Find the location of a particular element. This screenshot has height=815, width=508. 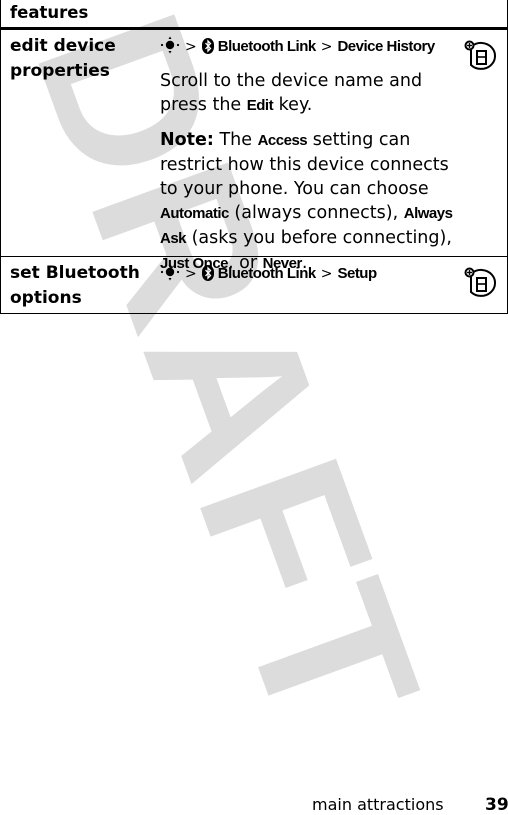

menu-path: > Bluetooth Link > Device History is located at coordinates (310, 46).